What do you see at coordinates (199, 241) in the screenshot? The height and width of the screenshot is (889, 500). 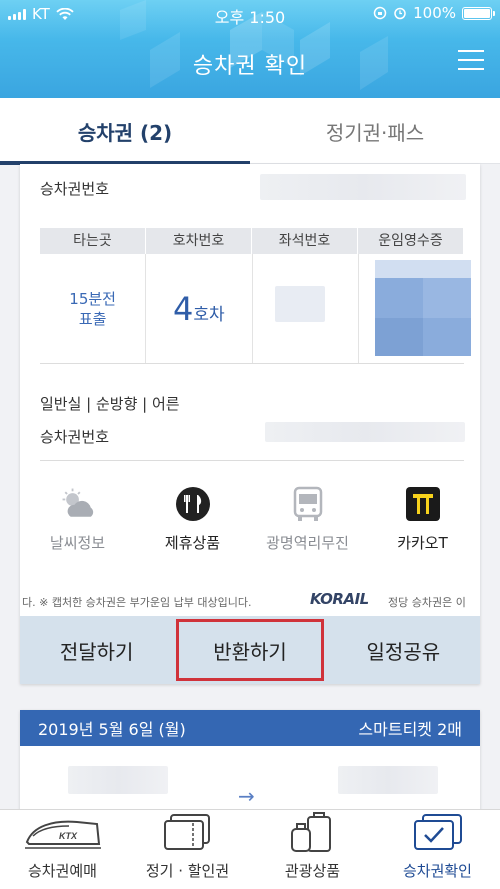 I see `col-car-number: 호차번호` at bounding box center [199, 241].